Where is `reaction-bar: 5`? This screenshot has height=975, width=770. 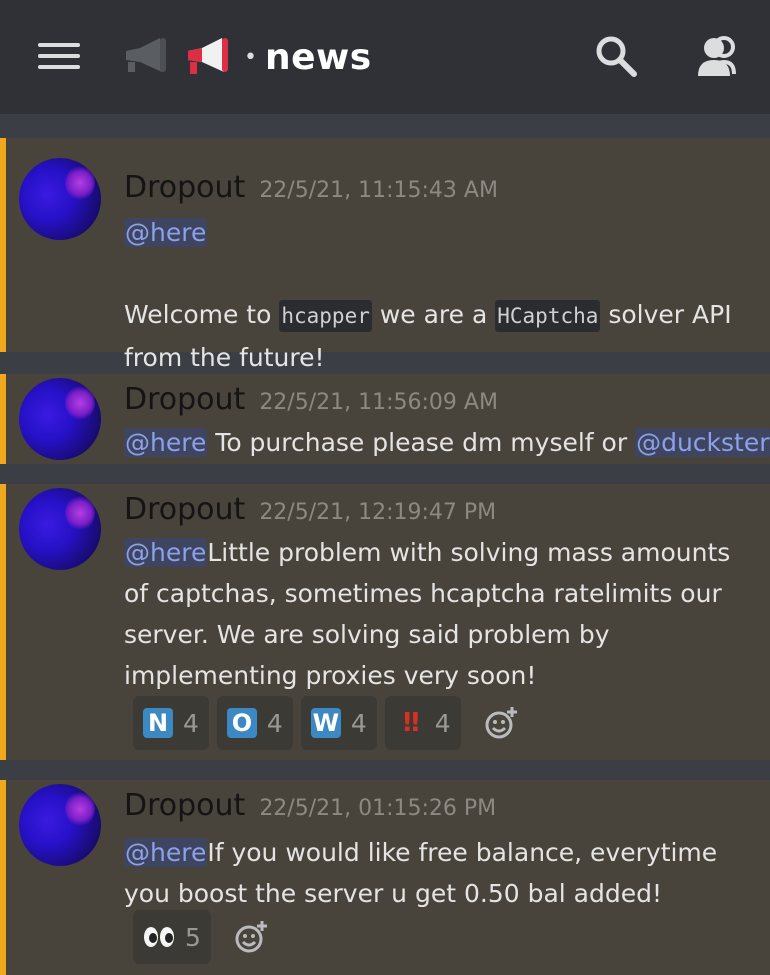 reaction-bar: 5 is located at coordinates (201, 937).